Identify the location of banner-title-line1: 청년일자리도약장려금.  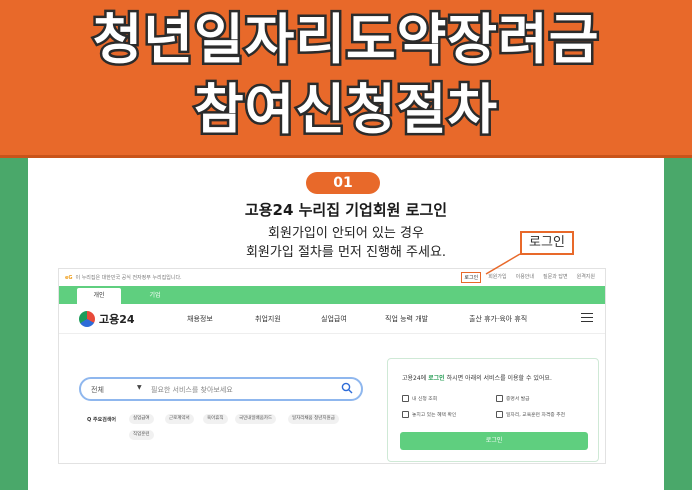
(345, 40).